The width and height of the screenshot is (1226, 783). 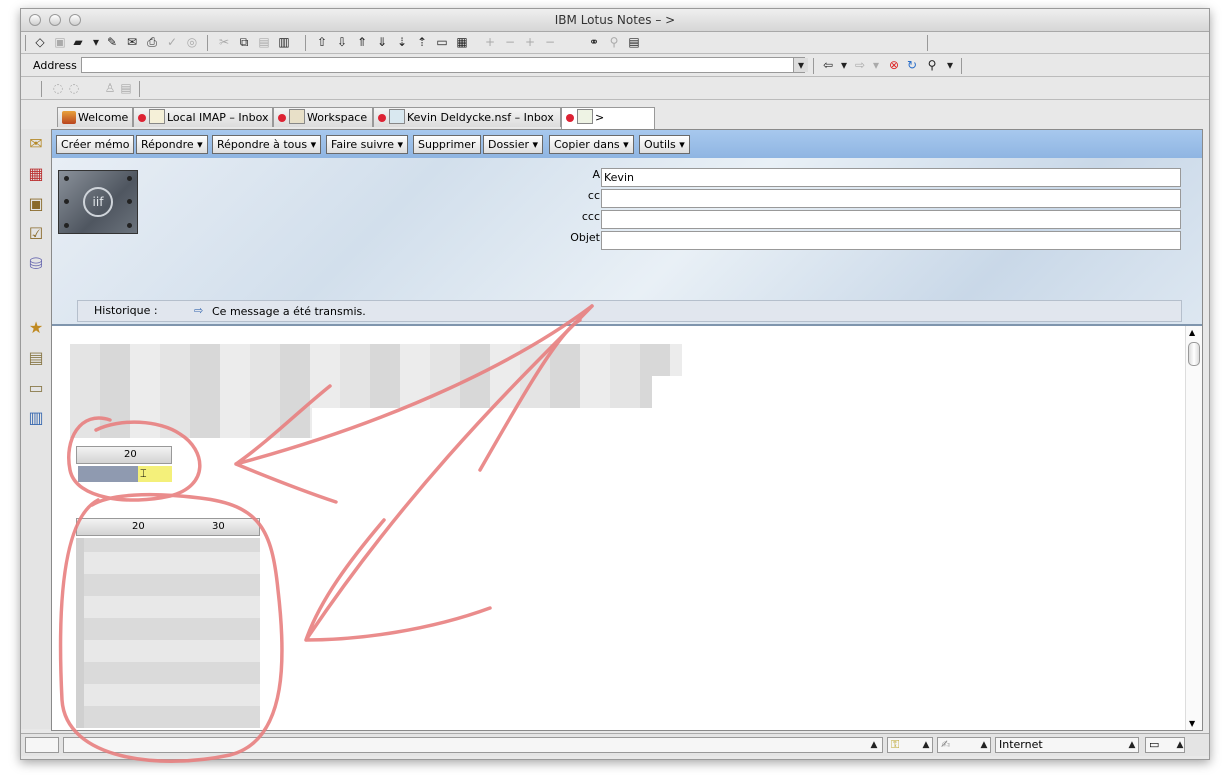 What do you see at coordinates (69, 117) in the screenshot?
I see `home-icon` at bounding box center [69, 117].